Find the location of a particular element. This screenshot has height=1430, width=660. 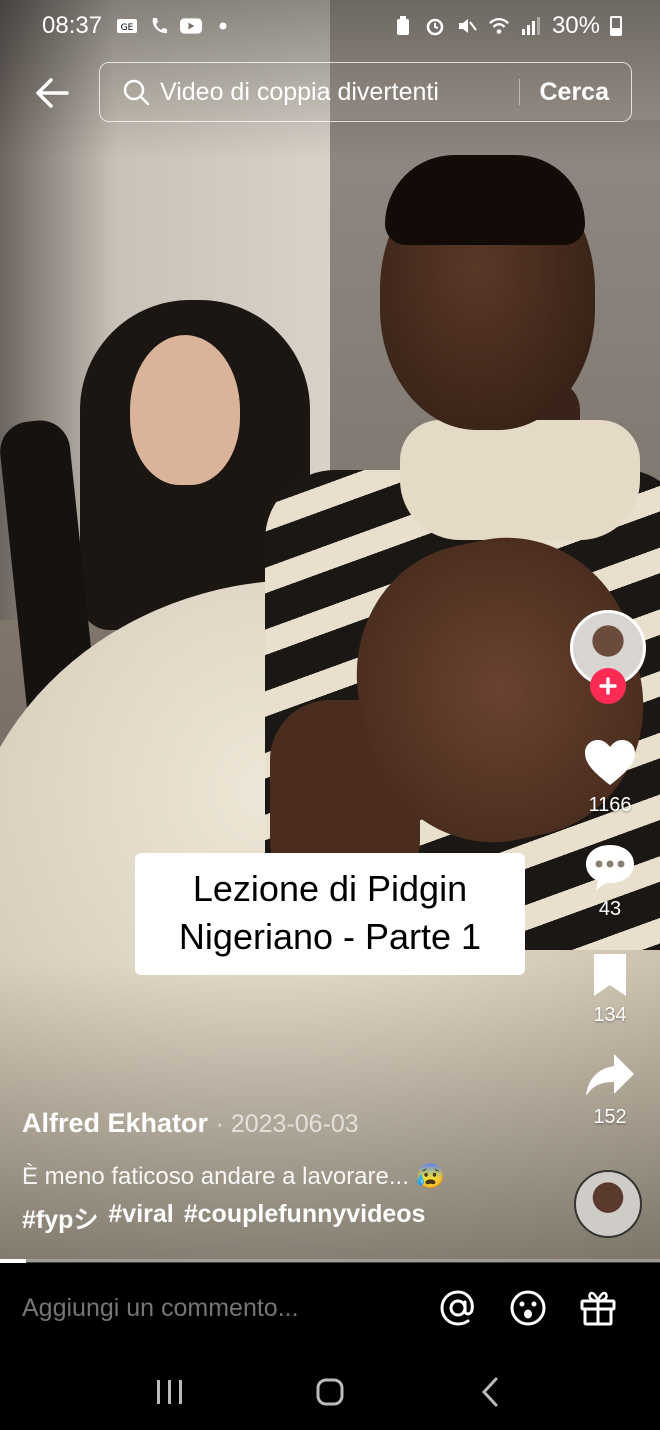

author-name: Alfred Ekhator is located at coordinates (115, 1123).